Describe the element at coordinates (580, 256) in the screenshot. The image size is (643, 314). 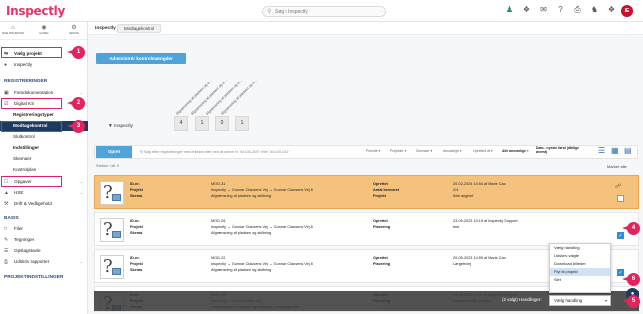
I see `menu-item-print: Udskriv valgte` at that location.